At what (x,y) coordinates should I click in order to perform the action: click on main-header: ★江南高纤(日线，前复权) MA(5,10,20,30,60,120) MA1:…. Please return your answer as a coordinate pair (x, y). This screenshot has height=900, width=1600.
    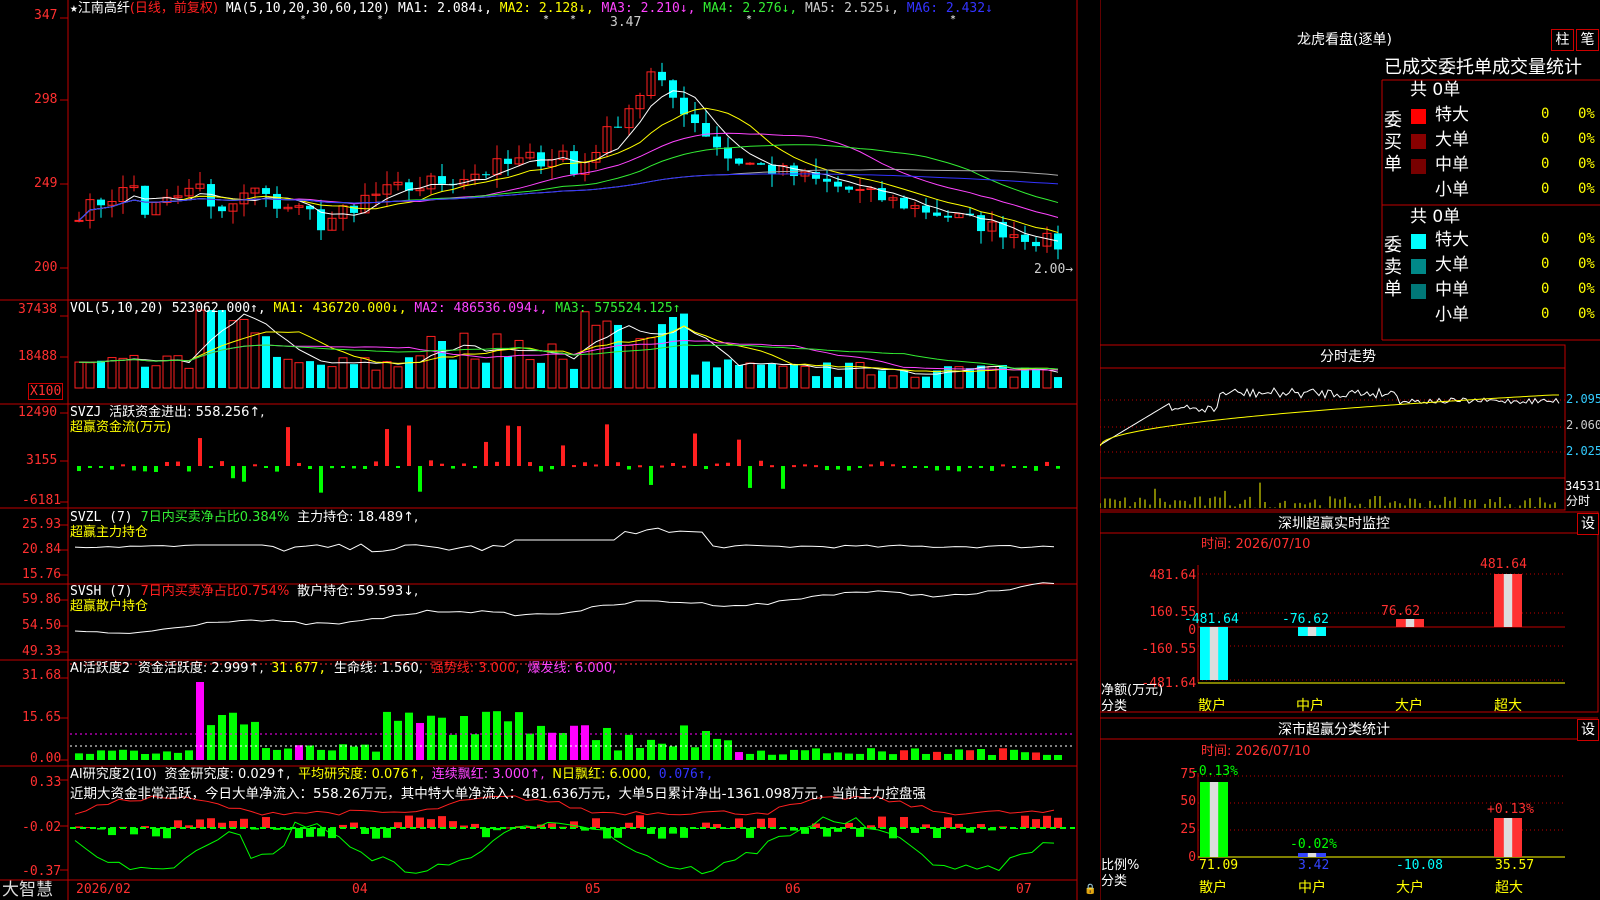
    Looking at the image, I should click on (531, 8).